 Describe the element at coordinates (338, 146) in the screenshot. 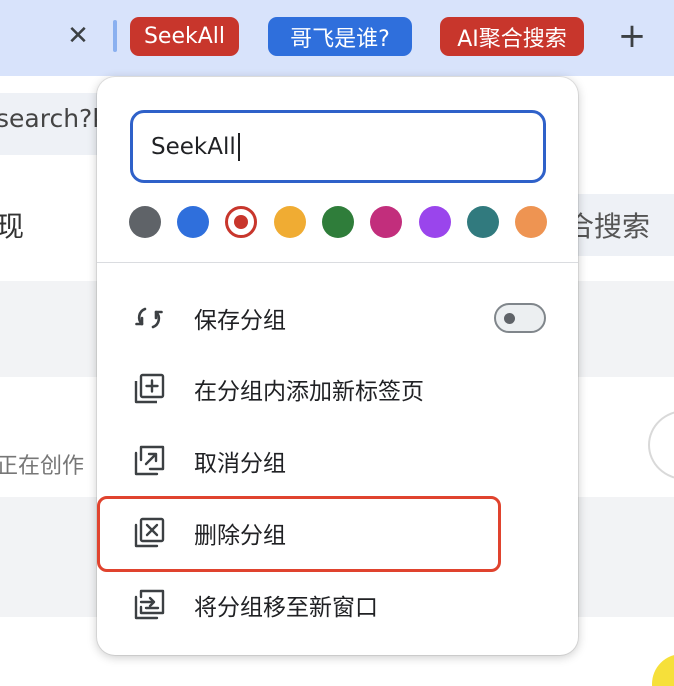

I see `group-name-input: SeekAll` at that location.